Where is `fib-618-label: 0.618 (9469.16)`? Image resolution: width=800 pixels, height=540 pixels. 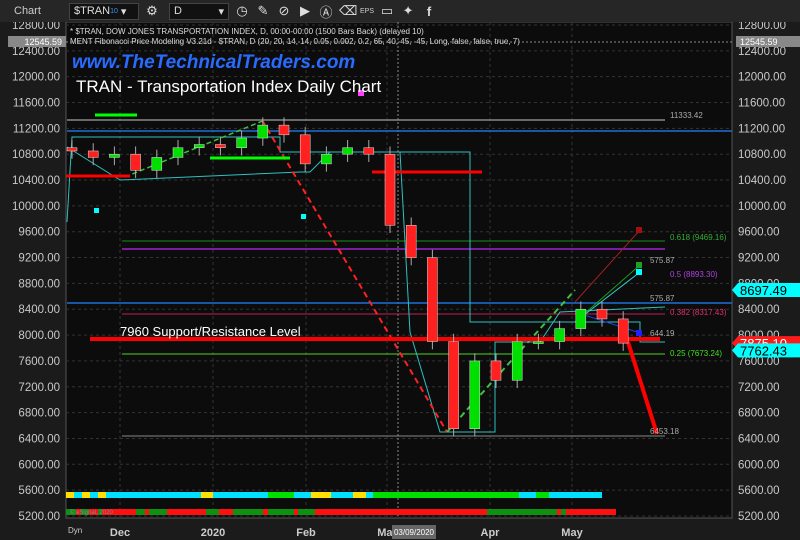 fib-618-label: 0.618 (9469.16) is located at coordinates (698, 237).